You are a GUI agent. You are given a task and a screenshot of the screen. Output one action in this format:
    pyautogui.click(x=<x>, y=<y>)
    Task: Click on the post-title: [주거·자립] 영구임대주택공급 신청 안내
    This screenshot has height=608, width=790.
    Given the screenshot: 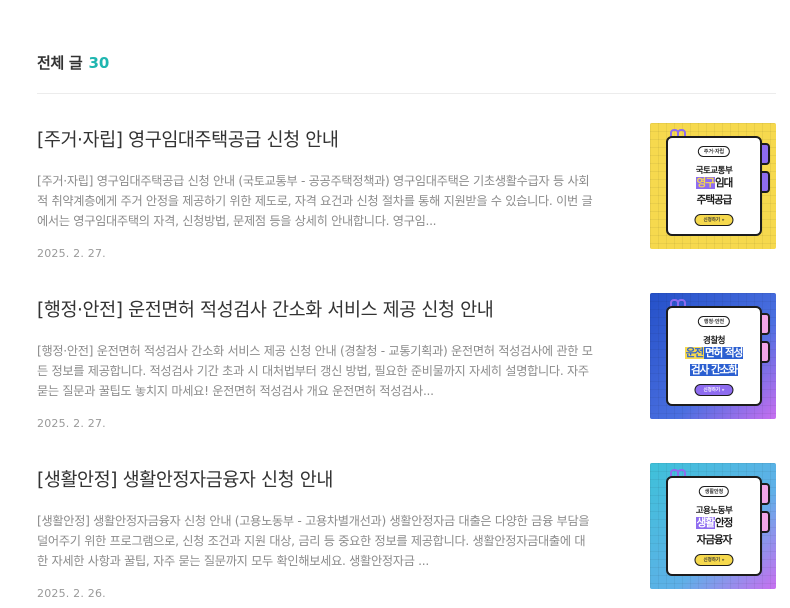 What is the action you would take?
    pyautogui.click(x=317, y=141)
    